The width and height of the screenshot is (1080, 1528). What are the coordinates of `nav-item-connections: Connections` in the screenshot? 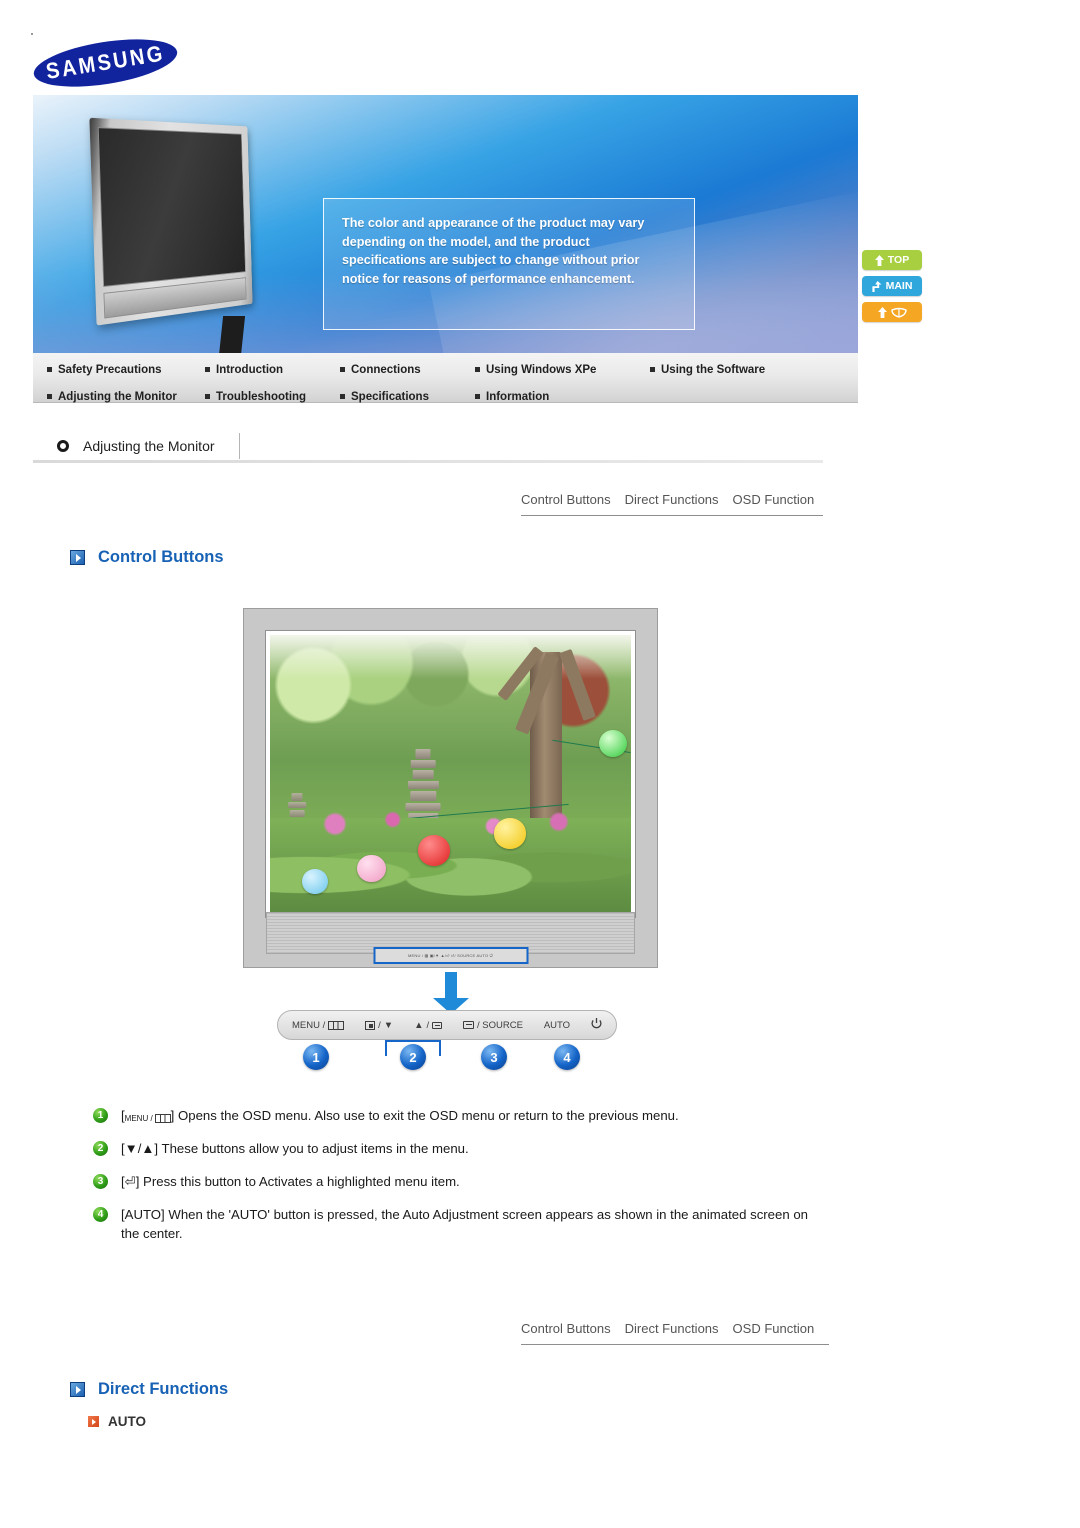 It's located at (407, 370).